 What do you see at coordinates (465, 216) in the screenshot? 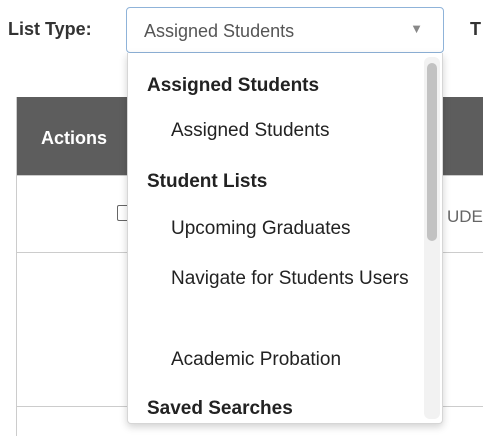
I see `table-cell-text: UDE` at bounding box center [465, 216].